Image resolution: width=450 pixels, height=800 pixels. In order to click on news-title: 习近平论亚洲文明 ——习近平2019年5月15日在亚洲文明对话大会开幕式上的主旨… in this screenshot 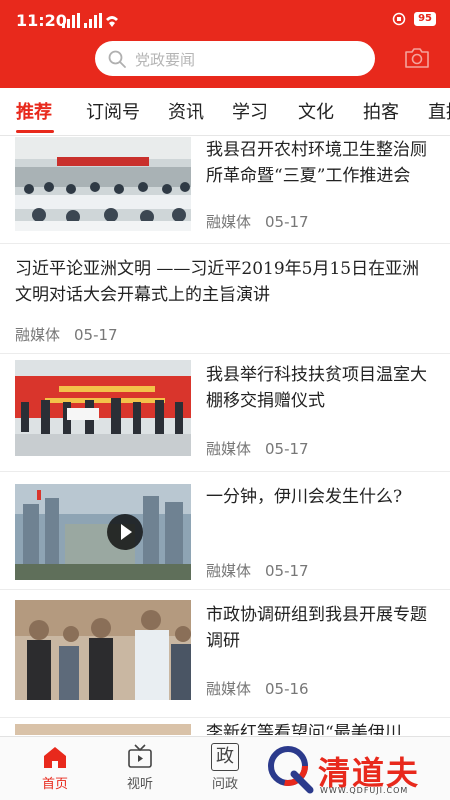, I will do `click(217, 282)`.